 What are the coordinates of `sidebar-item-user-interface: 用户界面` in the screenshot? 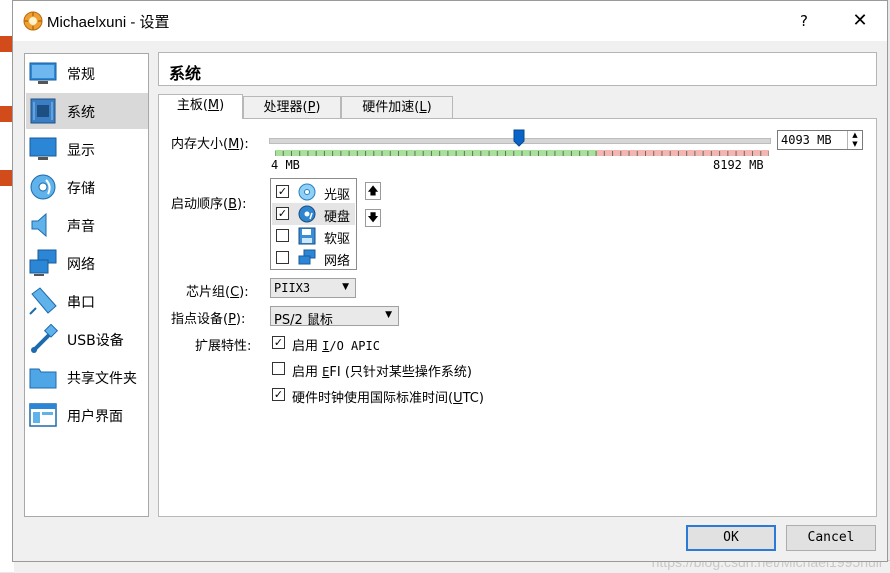 It's located at (87, 415).